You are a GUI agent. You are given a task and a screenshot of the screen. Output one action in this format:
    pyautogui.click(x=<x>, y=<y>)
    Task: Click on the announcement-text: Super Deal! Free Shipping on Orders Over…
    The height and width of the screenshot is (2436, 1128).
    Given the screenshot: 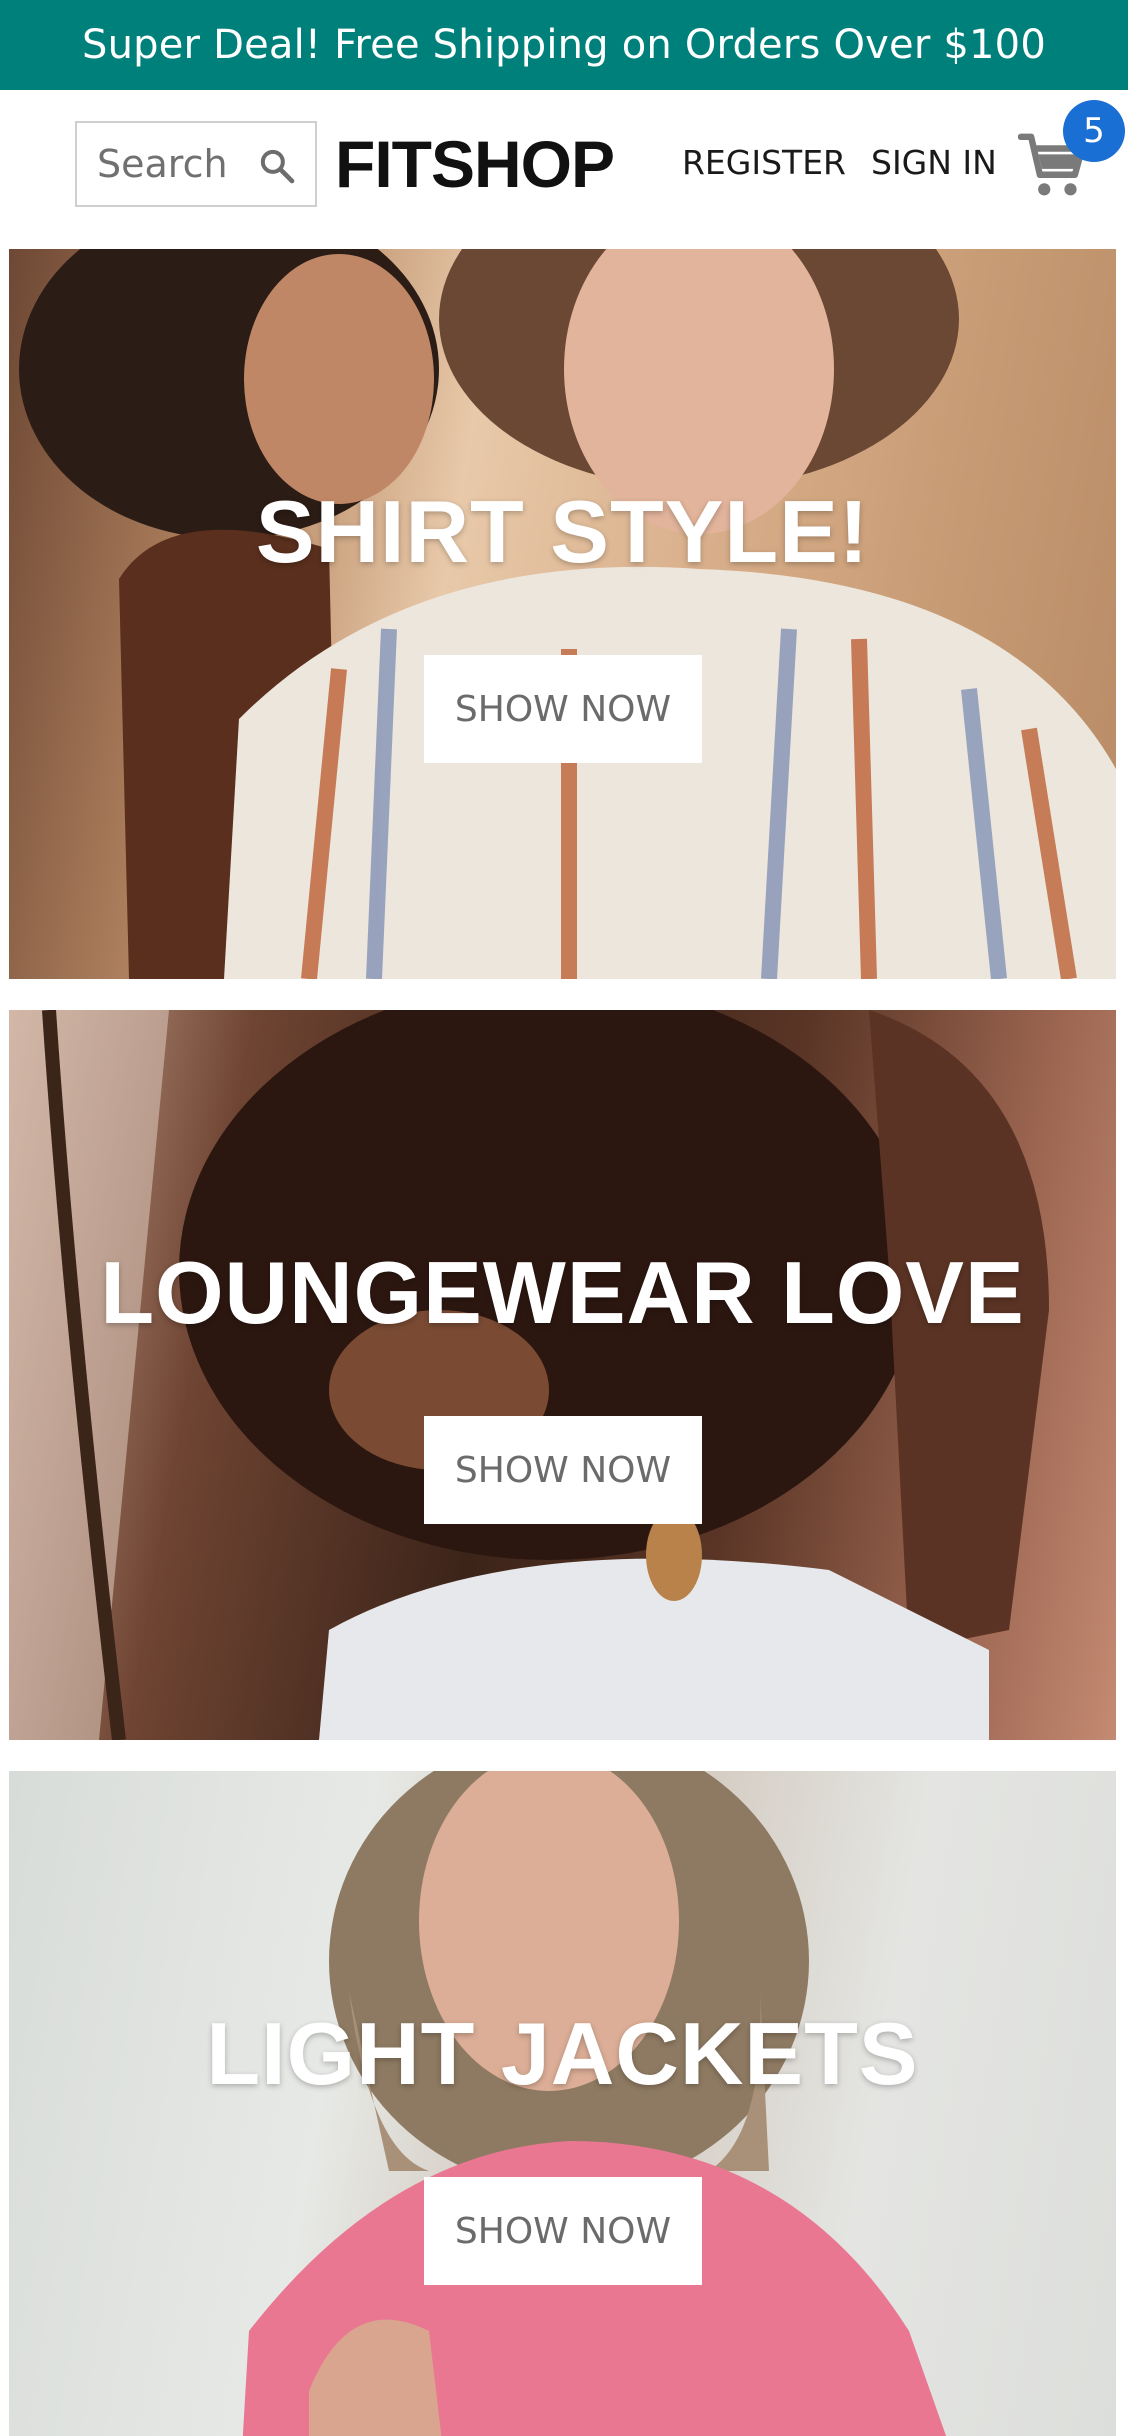 What is the action you would take?
    pyautogui.click(x=564, y=45)
    